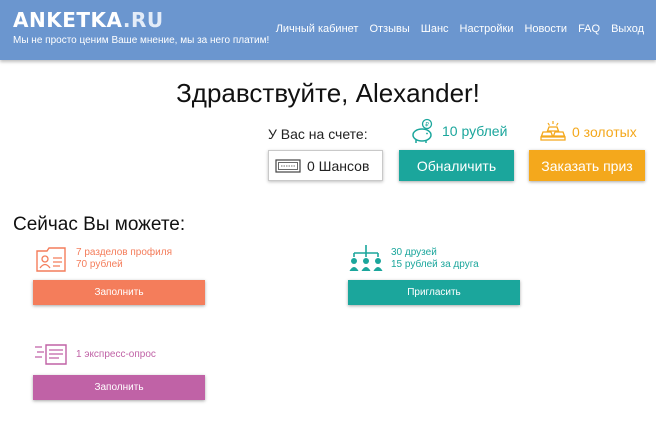 The width and height of the screenshot is (656, 424). What do you see at coordinates (318, 134) in the screenshot?
I see `balance-label: У Вас на счете:` at bounding box center [318, 134].